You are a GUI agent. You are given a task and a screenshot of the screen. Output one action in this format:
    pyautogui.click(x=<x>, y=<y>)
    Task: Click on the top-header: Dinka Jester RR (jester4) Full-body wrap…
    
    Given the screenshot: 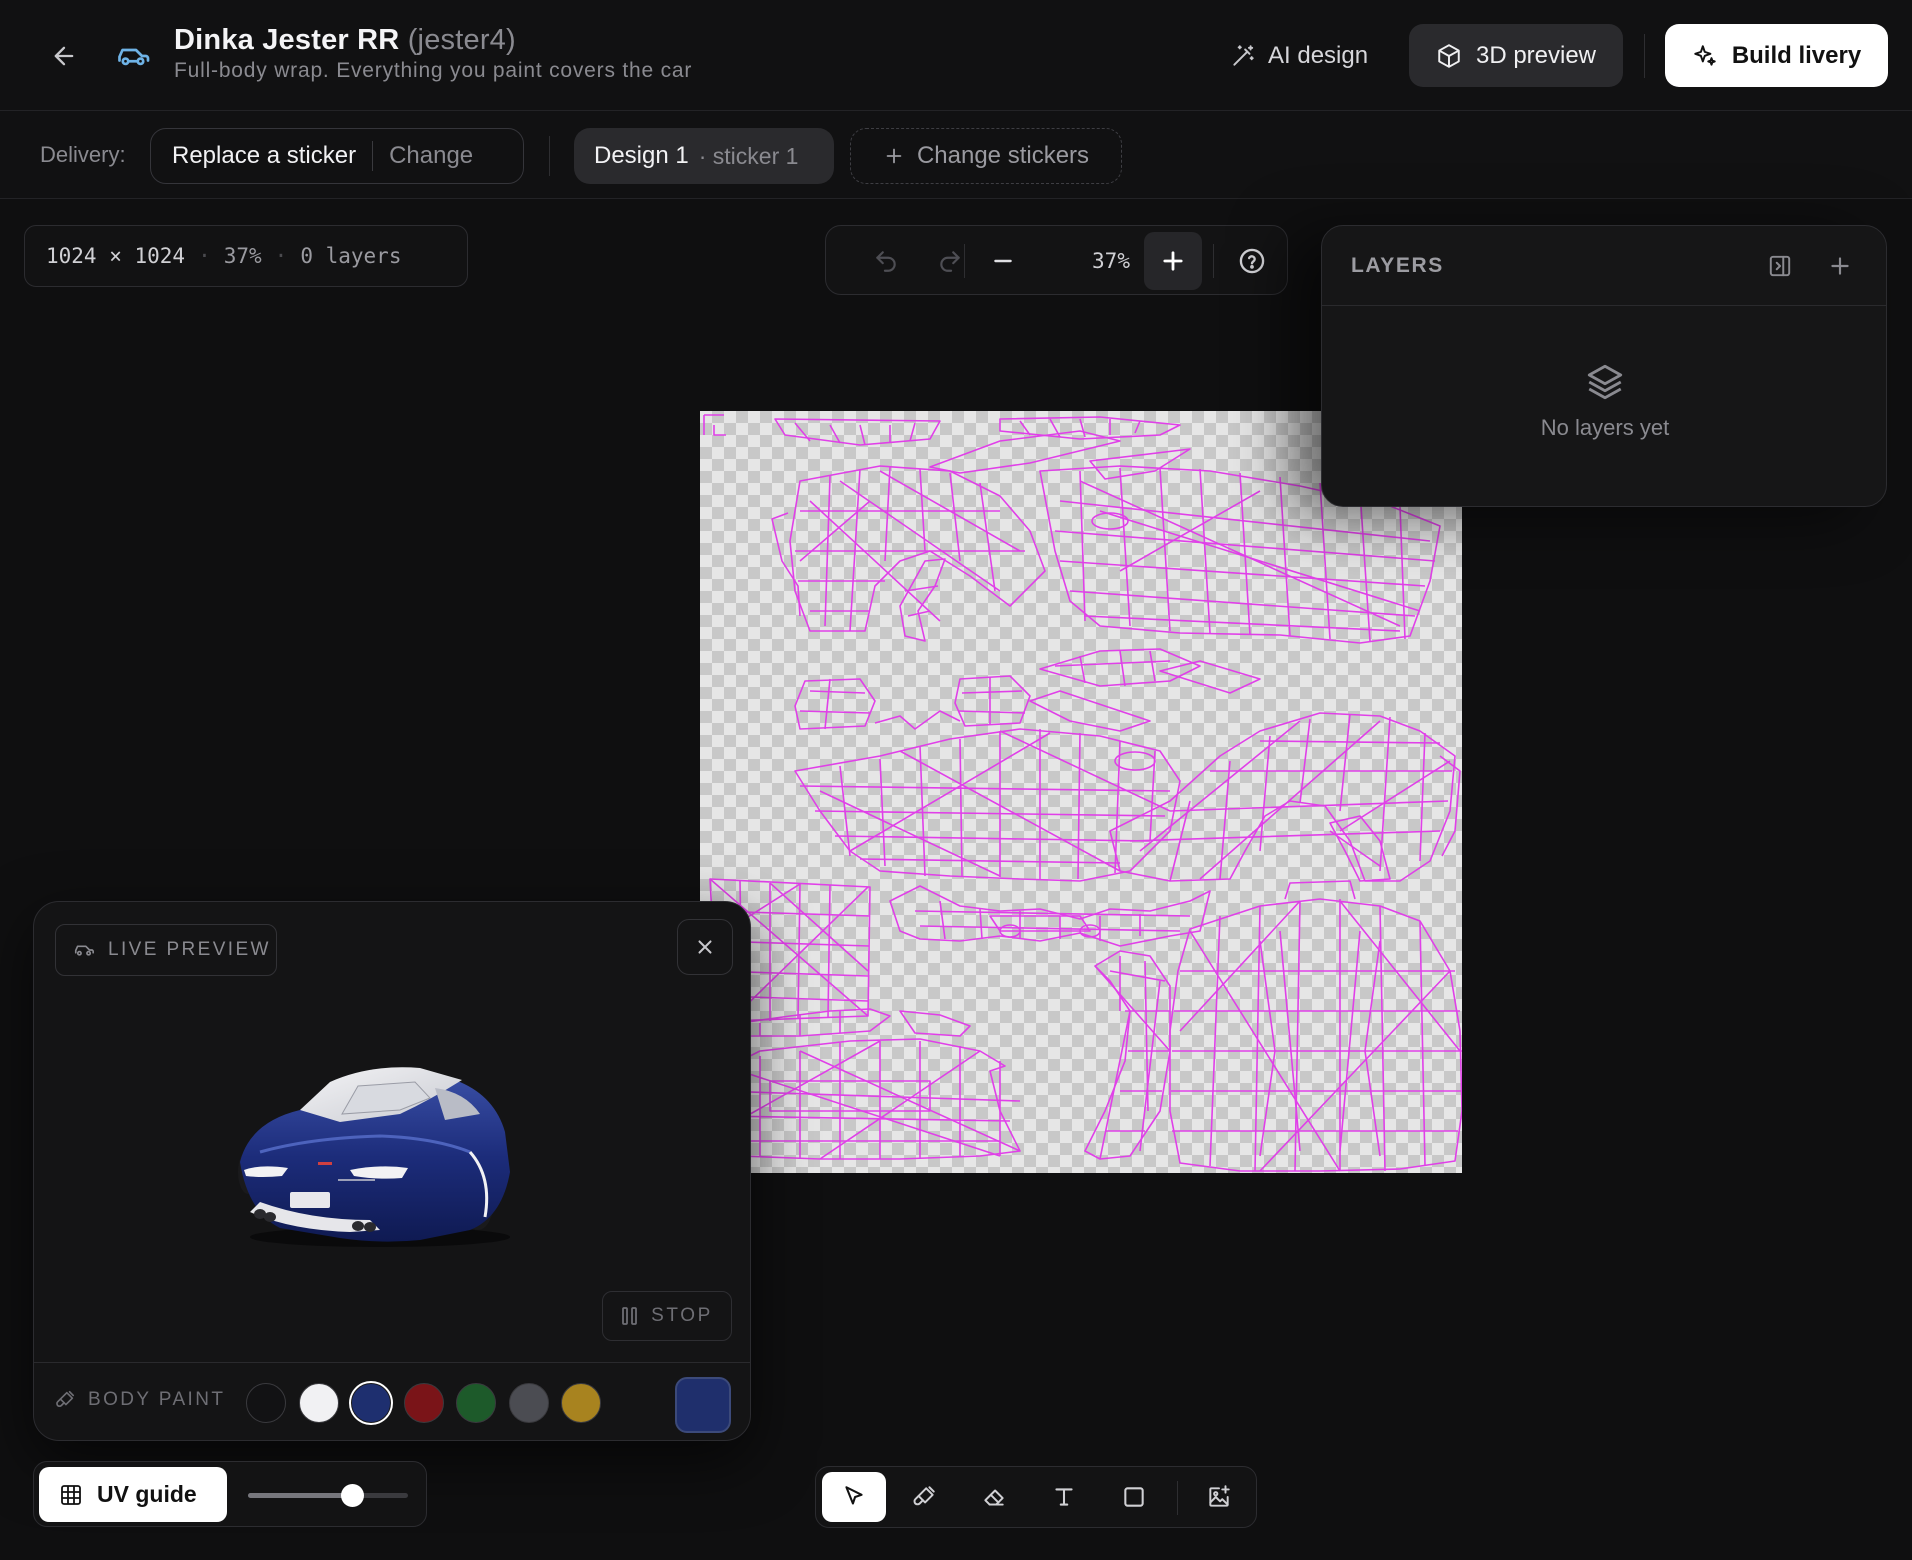 What is the action you would take?
    pyautogui.click(x=956, y=55)
    